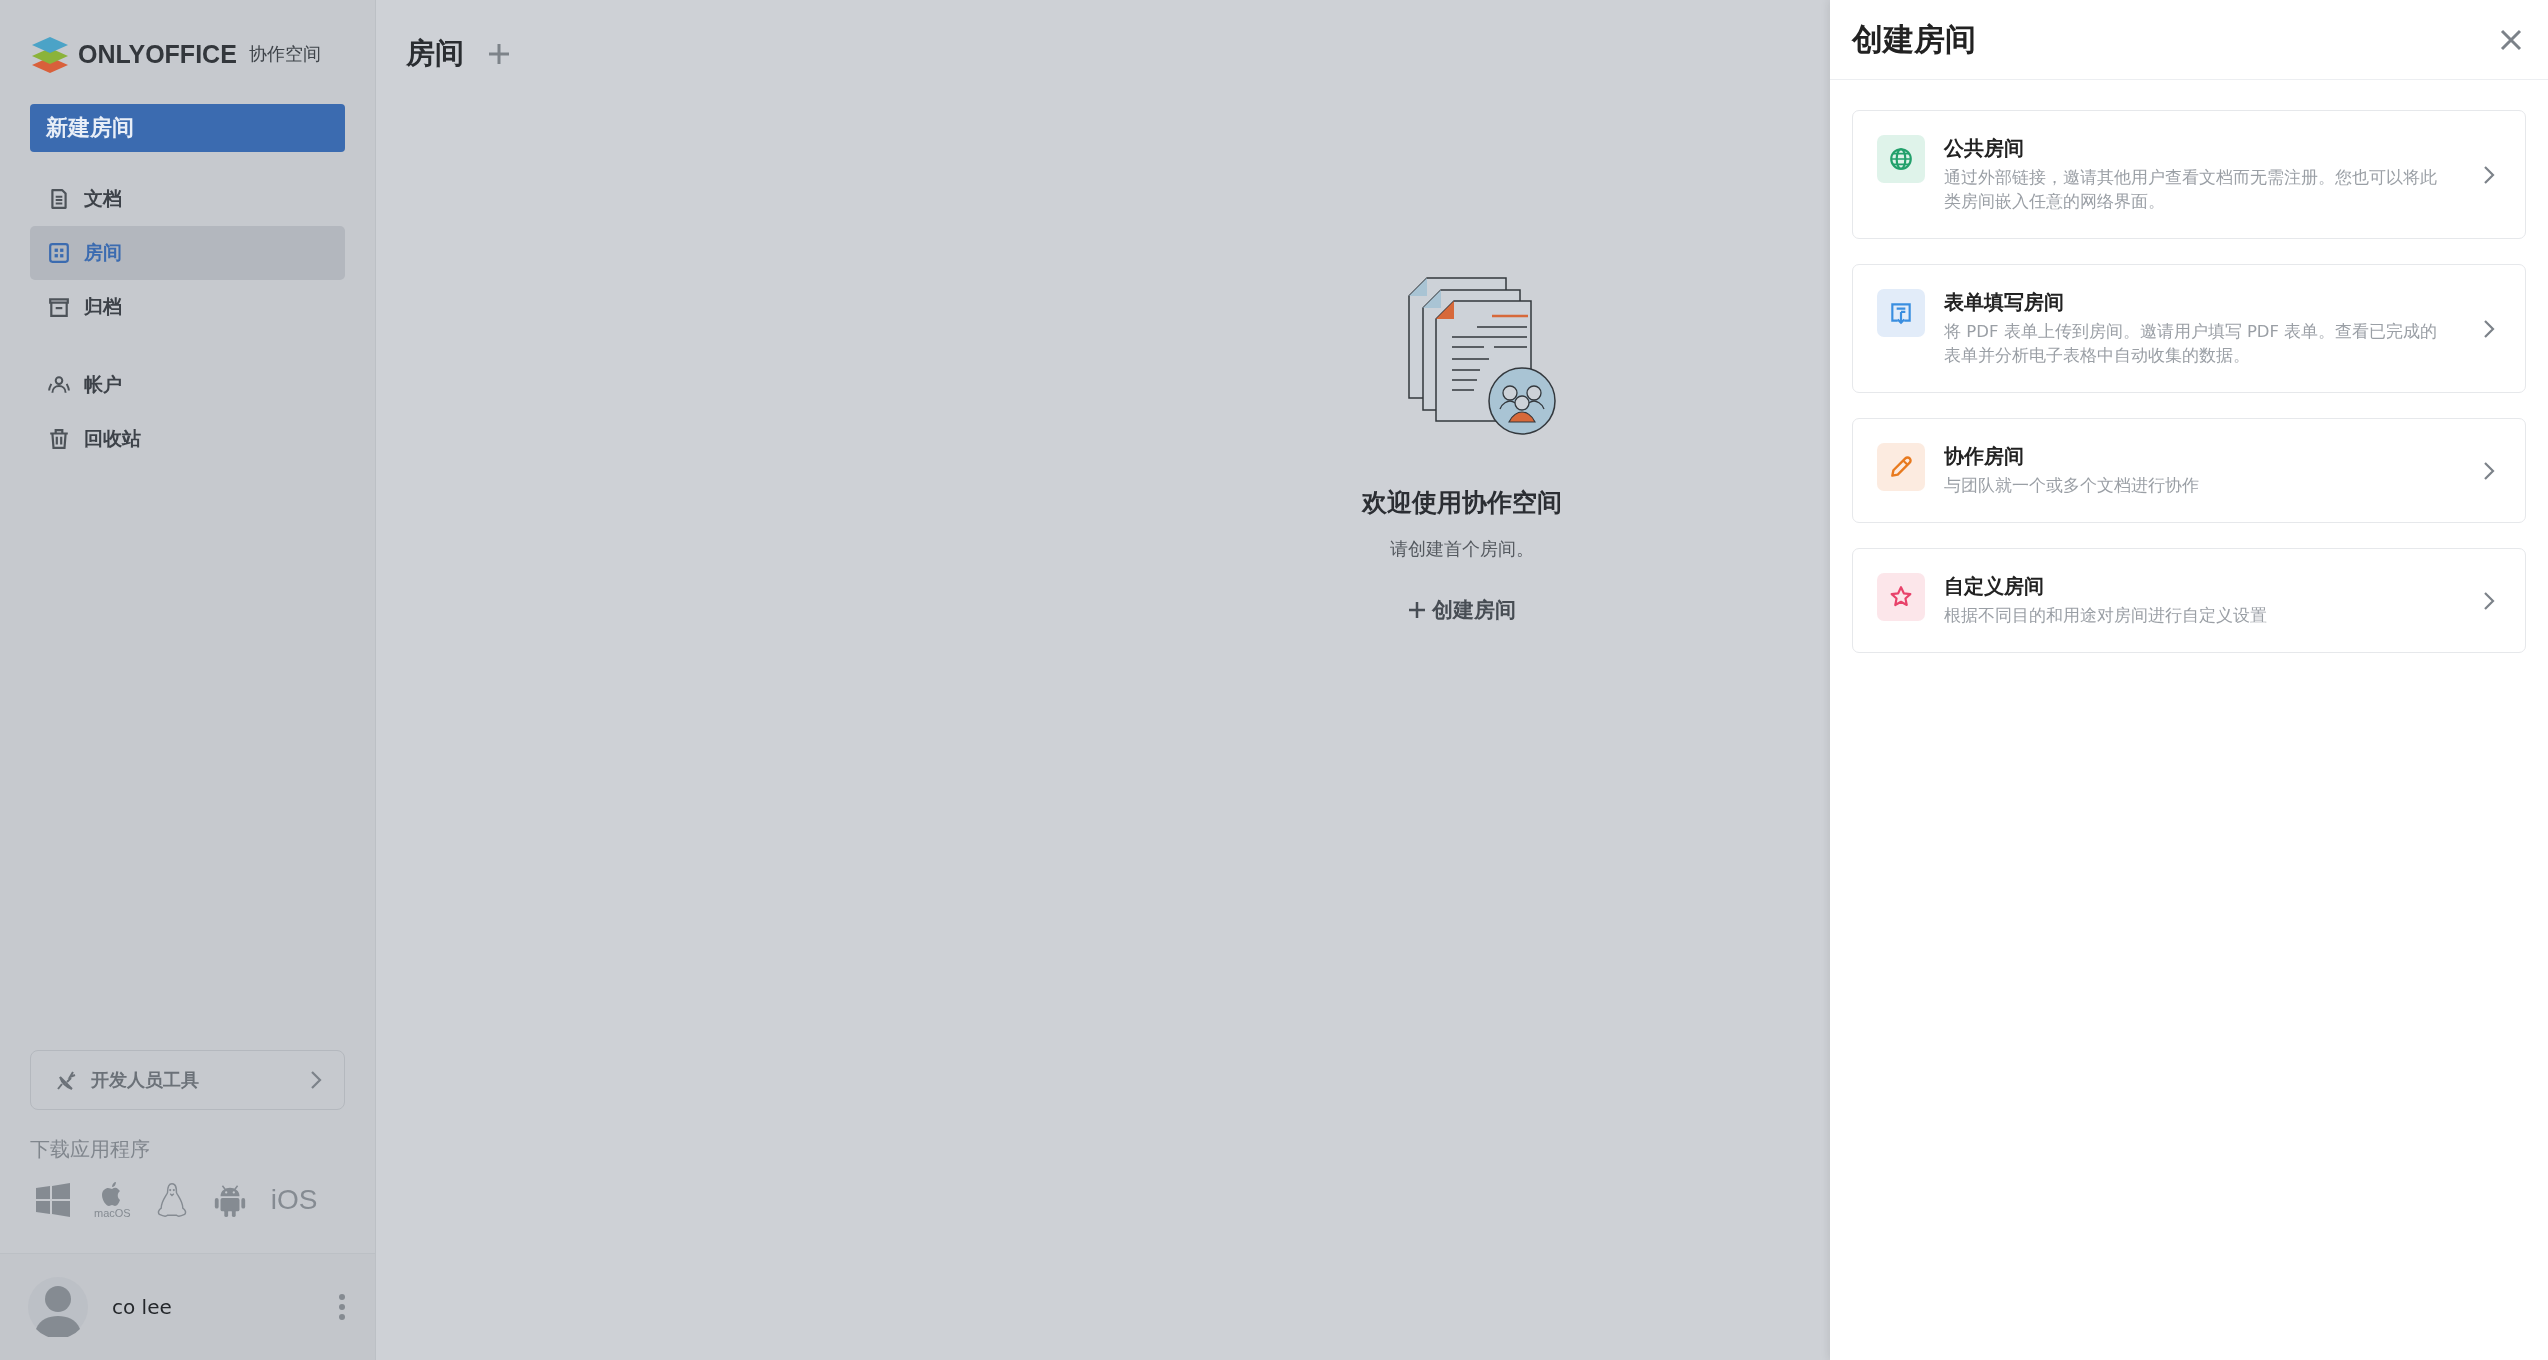 Image resolution: width=2548 pixels, height=1360 pixels. What do you see at coordinates (1462, 610) in the screenshot?
I see `create-room-link: 创建房间` at bounding box center [1462, 610].